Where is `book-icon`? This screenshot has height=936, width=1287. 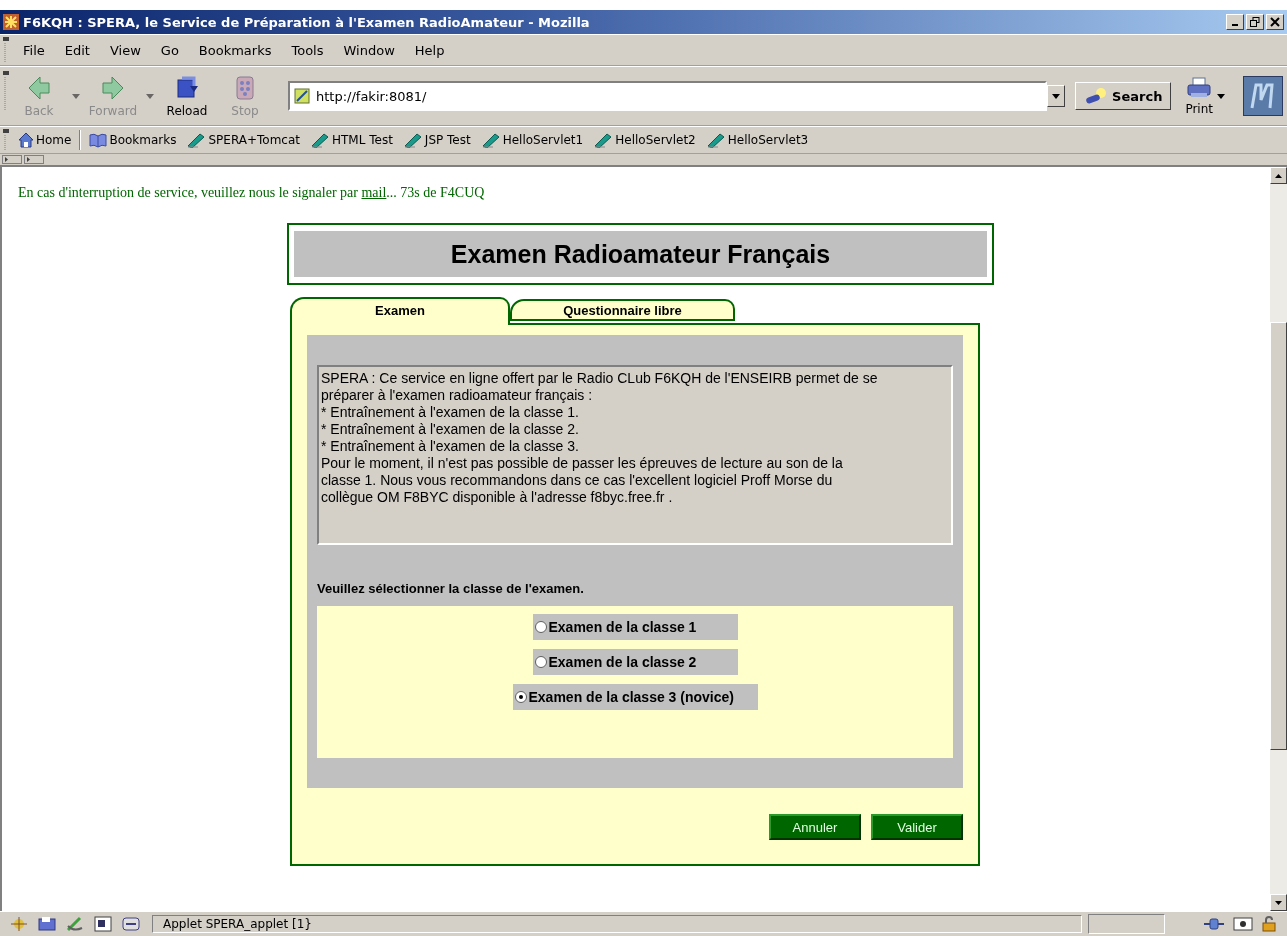 book-icon is located at coordinates (98, 140).